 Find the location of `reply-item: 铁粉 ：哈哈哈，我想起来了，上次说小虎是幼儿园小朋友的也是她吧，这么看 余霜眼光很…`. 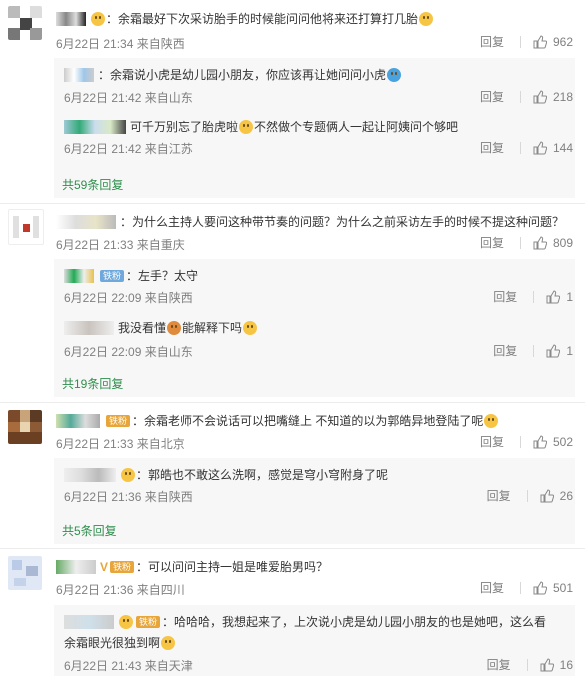

reply-item: 铁粉 ：哈哈哈，我想起来了，上次说小虎是幼儿园小朋友的也是她吧，这么看 余霜眼光很… is located at coordinates (314, 640).